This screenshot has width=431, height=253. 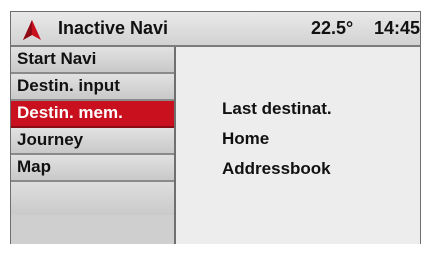 I want to click on menu-item-label: Start Navi, so click(x=57, y=58).